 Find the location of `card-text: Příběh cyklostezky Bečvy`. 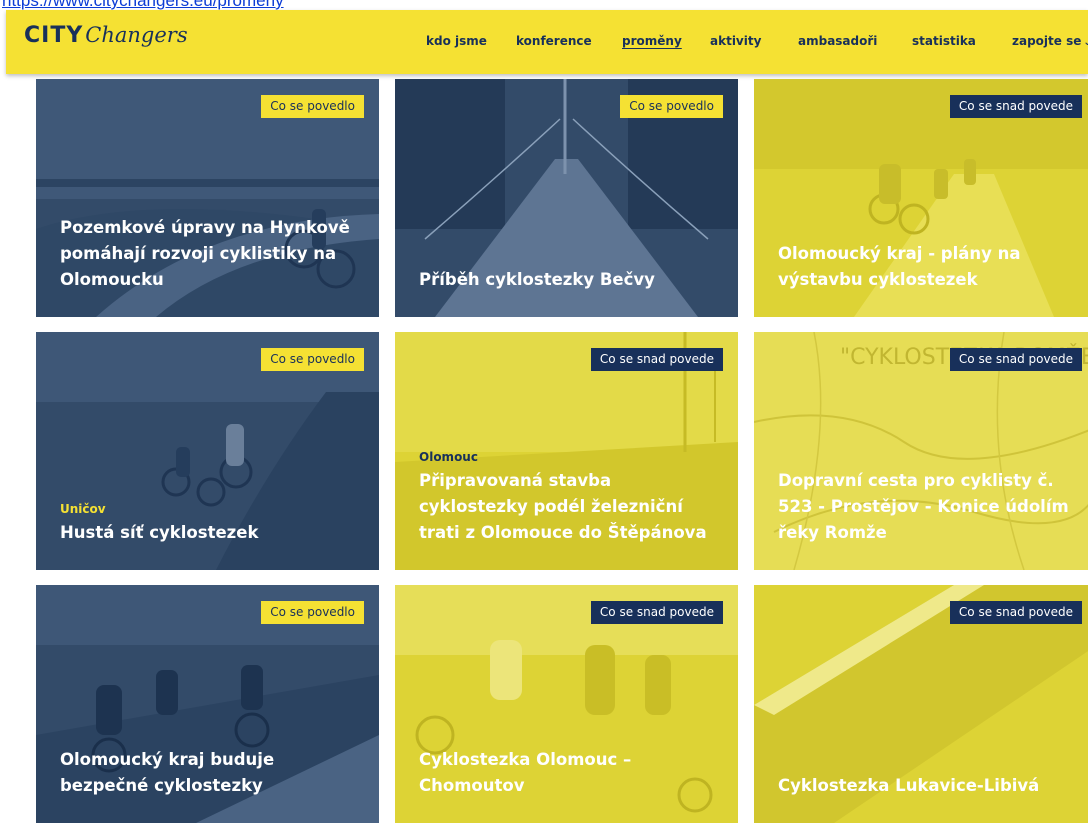

card-text: Příběh cyklostezky Bečvy is located at coordinates (570, 280).